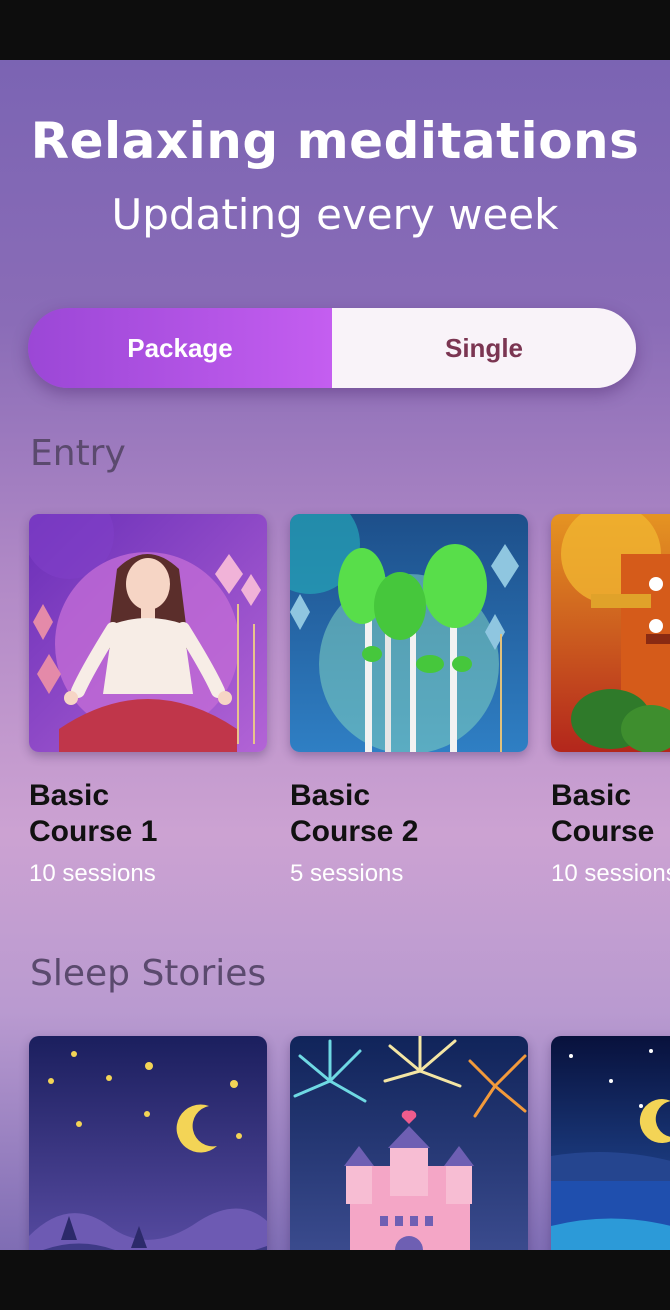 This screenshot has width=670, height=1310. I want to click on forest-trees-image, so click(409, 633).